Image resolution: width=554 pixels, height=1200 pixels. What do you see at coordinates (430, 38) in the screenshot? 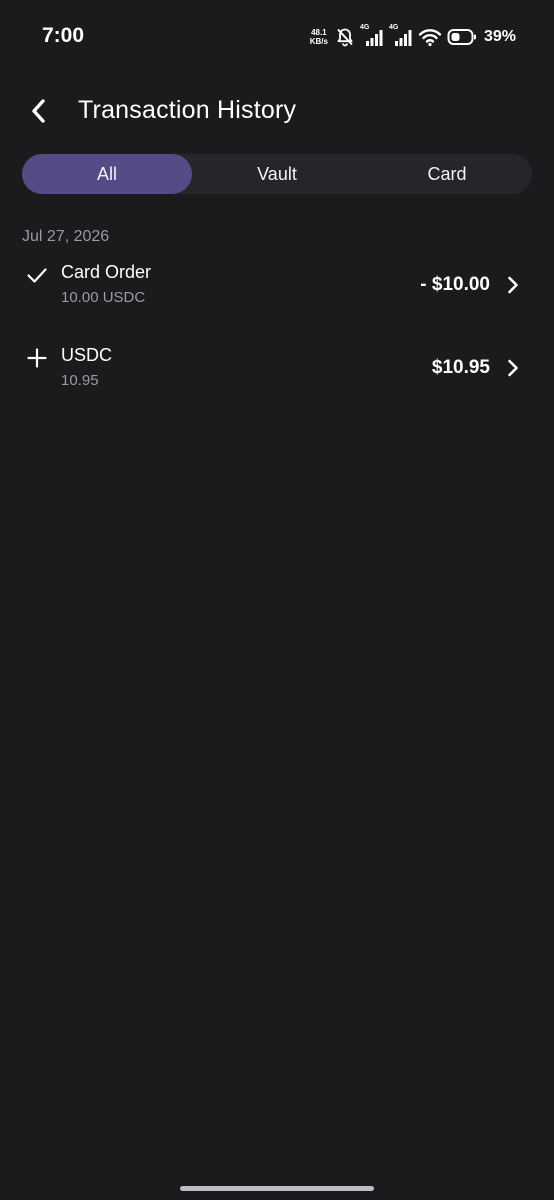
I see `wifi-icon` at bounding box center [430, 38].